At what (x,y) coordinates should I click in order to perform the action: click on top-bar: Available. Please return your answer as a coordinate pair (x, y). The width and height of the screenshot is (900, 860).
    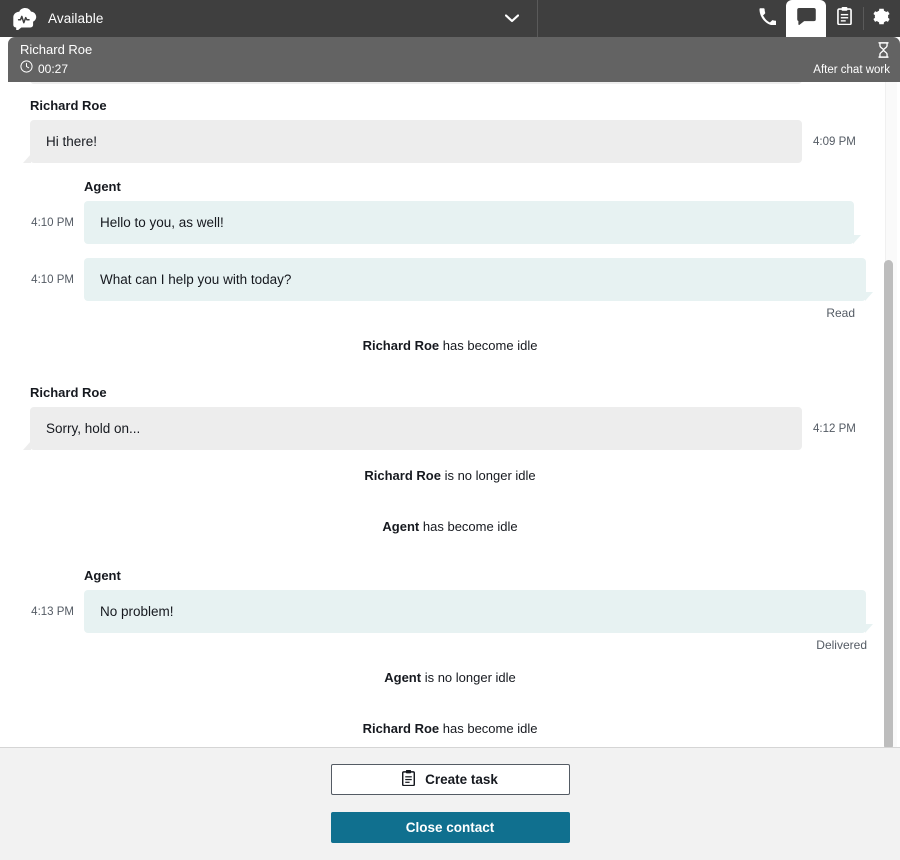
    Looking at the image, I should click on (450, 18).